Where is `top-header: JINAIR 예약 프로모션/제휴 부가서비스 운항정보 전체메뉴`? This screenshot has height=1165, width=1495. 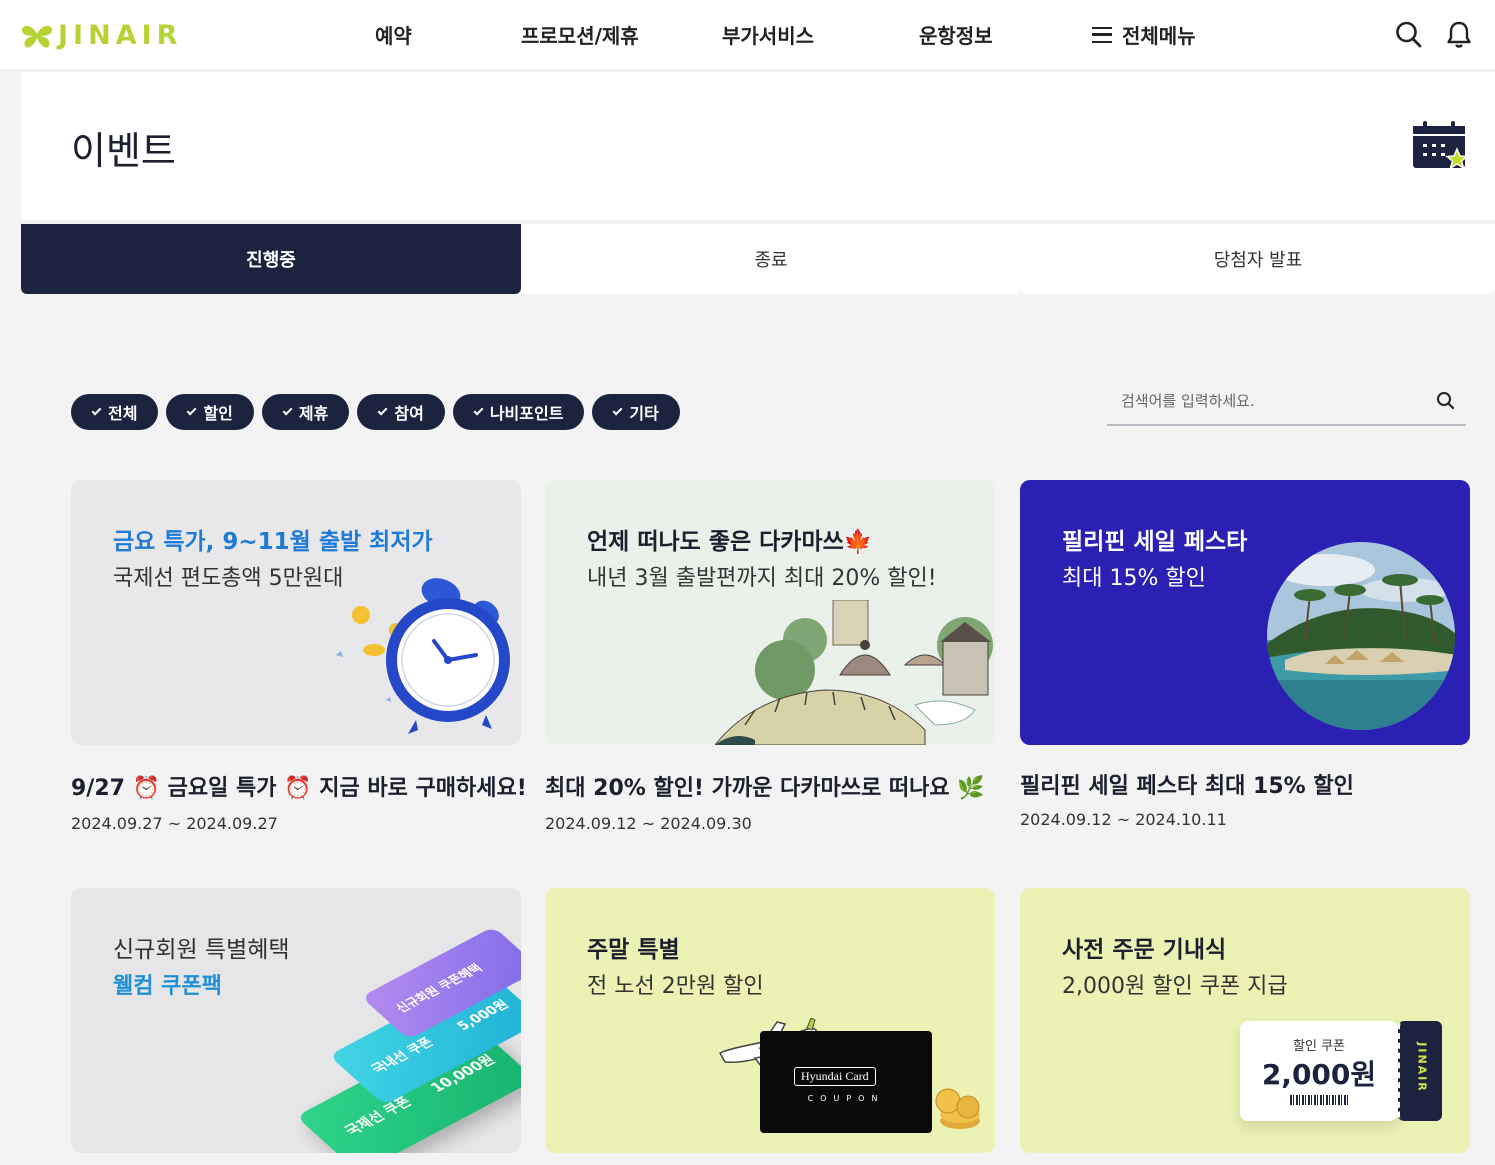
top-header: JINAIR 예약 프로모션/제휴 부가서비스 운항정보 전체메뉴 is located at coordinates (747, 35).